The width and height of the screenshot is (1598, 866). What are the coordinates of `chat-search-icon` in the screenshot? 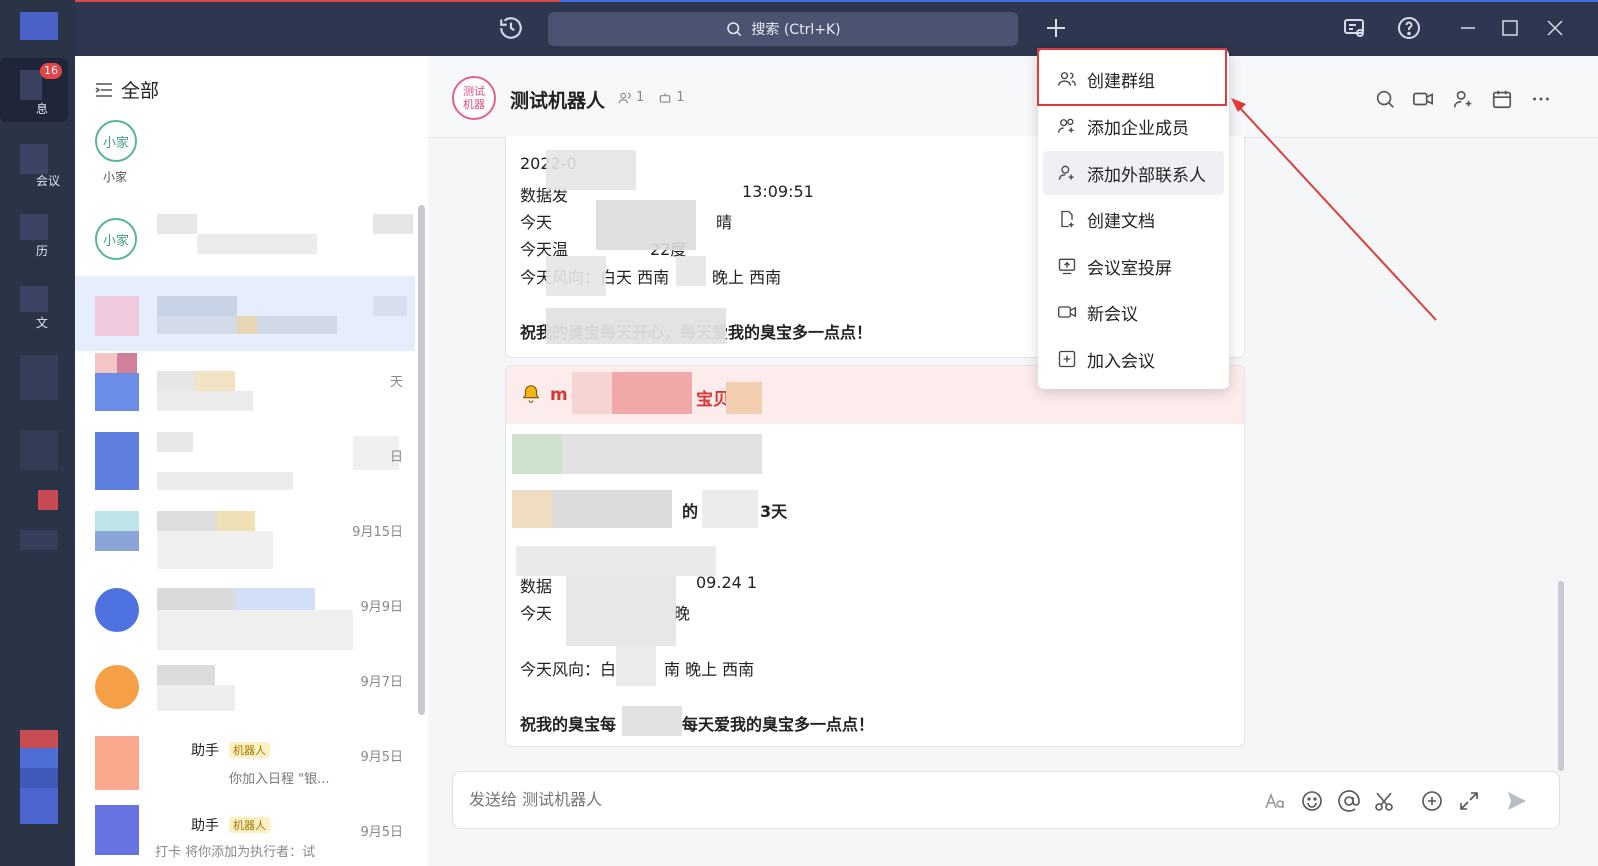 It's located at (1385, 99).